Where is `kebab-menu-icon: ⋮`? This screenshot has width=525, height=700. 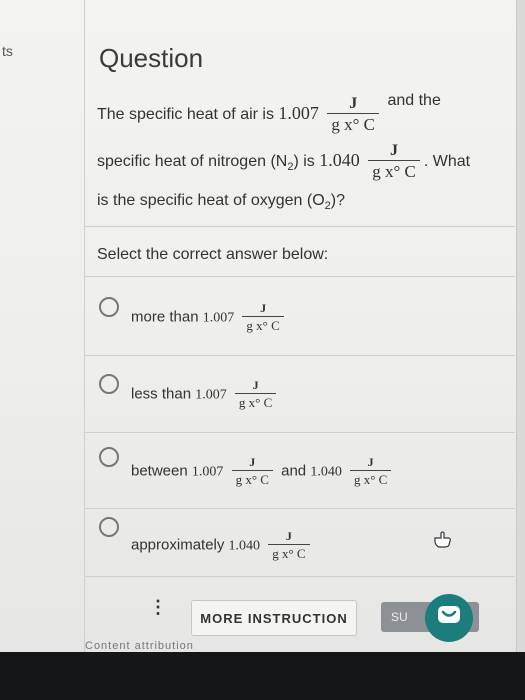 kebab-menu-icon: ⋮ is located at coordinates (158, 607).